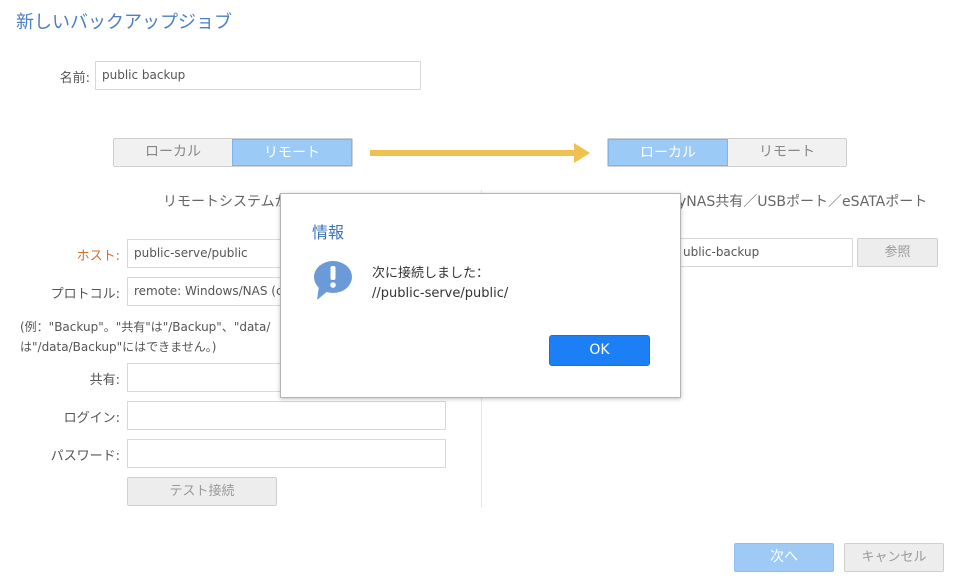 The height and width of the screenshot is (581, 956). What do you see at coordinates (226, 202) in the screenshot?
I see `source-subtitle: リモートシステムか` at bounding box center [226, 202].